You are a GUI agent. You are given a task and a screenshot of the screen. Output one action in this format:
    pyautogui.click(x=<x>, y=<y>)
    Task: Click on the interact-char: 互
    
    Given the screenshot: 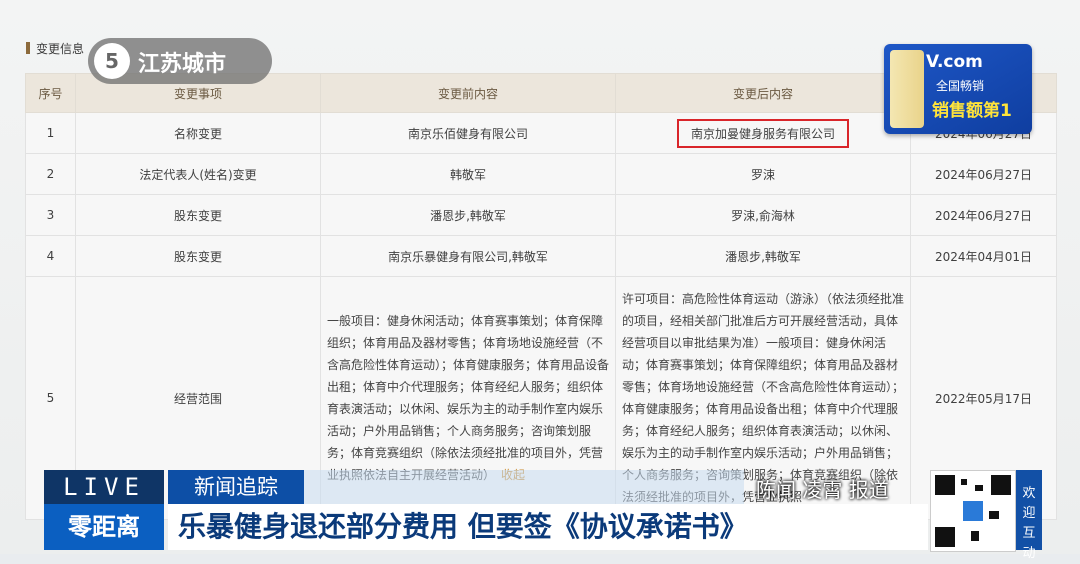 What is the action you would take?
    pyautogui.click(x=1029, y=533)
    